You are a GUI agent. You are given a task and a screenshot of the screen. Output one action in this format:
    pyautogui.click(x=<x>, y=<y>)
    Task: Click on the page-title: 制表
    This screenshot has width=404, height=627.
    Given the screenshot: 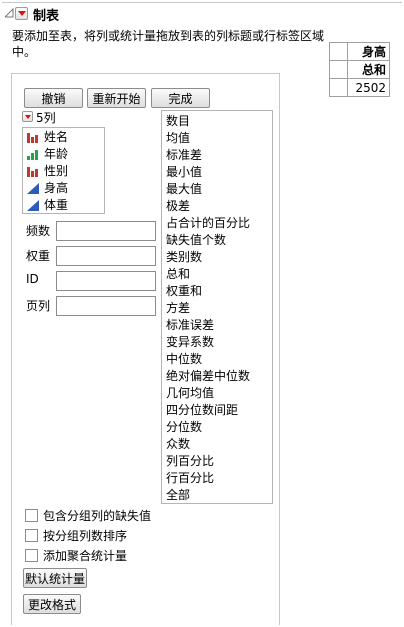 What is the action you would take?
    pyautogui.click(x=46, y=16)
    